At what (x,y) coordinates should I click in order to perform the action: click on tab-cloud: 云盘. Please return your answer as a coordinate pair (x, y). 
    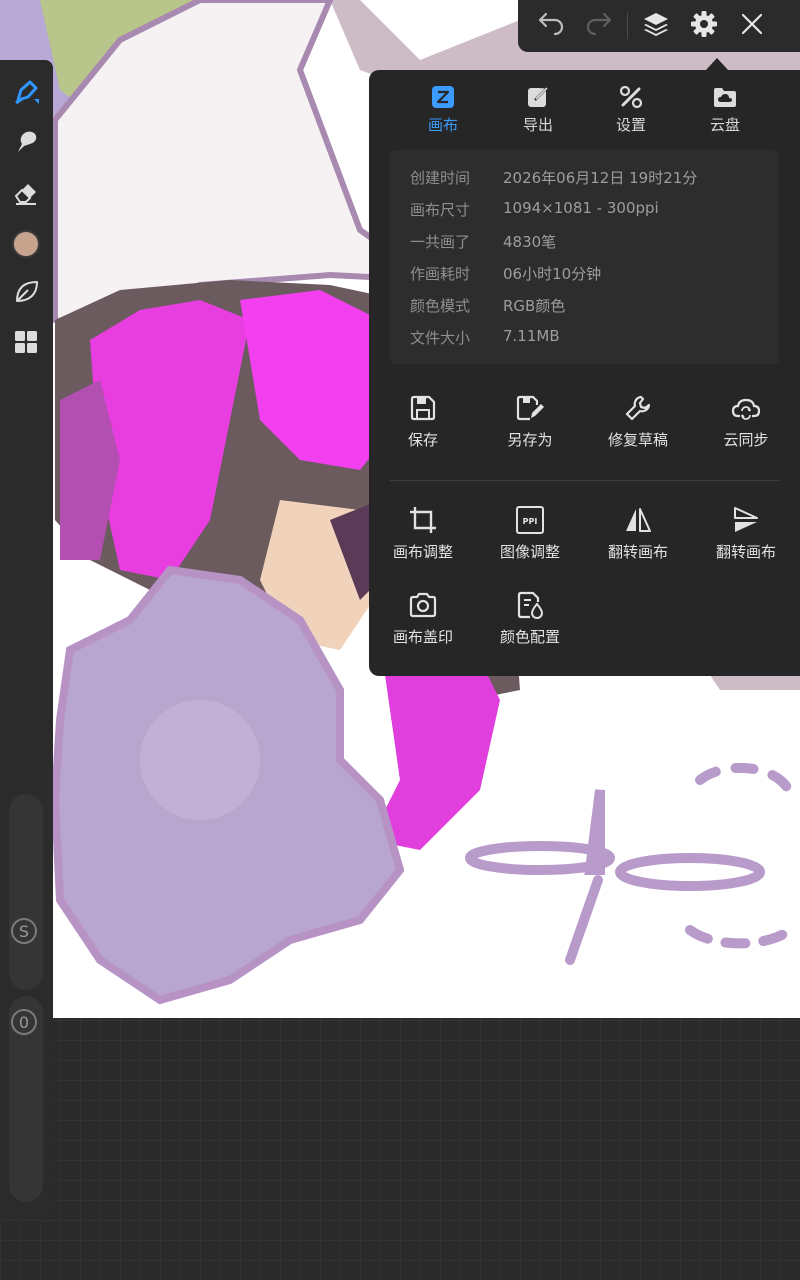
    Looking at the image, I should click on (725, 109).